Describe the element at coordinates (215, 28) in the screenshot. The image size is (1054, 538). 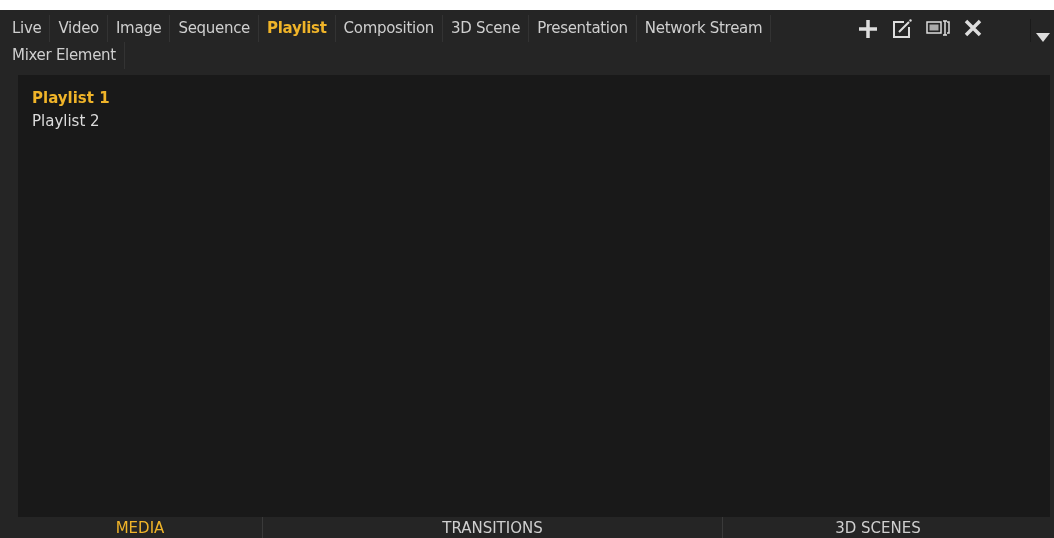
I see `media-type-tab: Sequence` at that location.